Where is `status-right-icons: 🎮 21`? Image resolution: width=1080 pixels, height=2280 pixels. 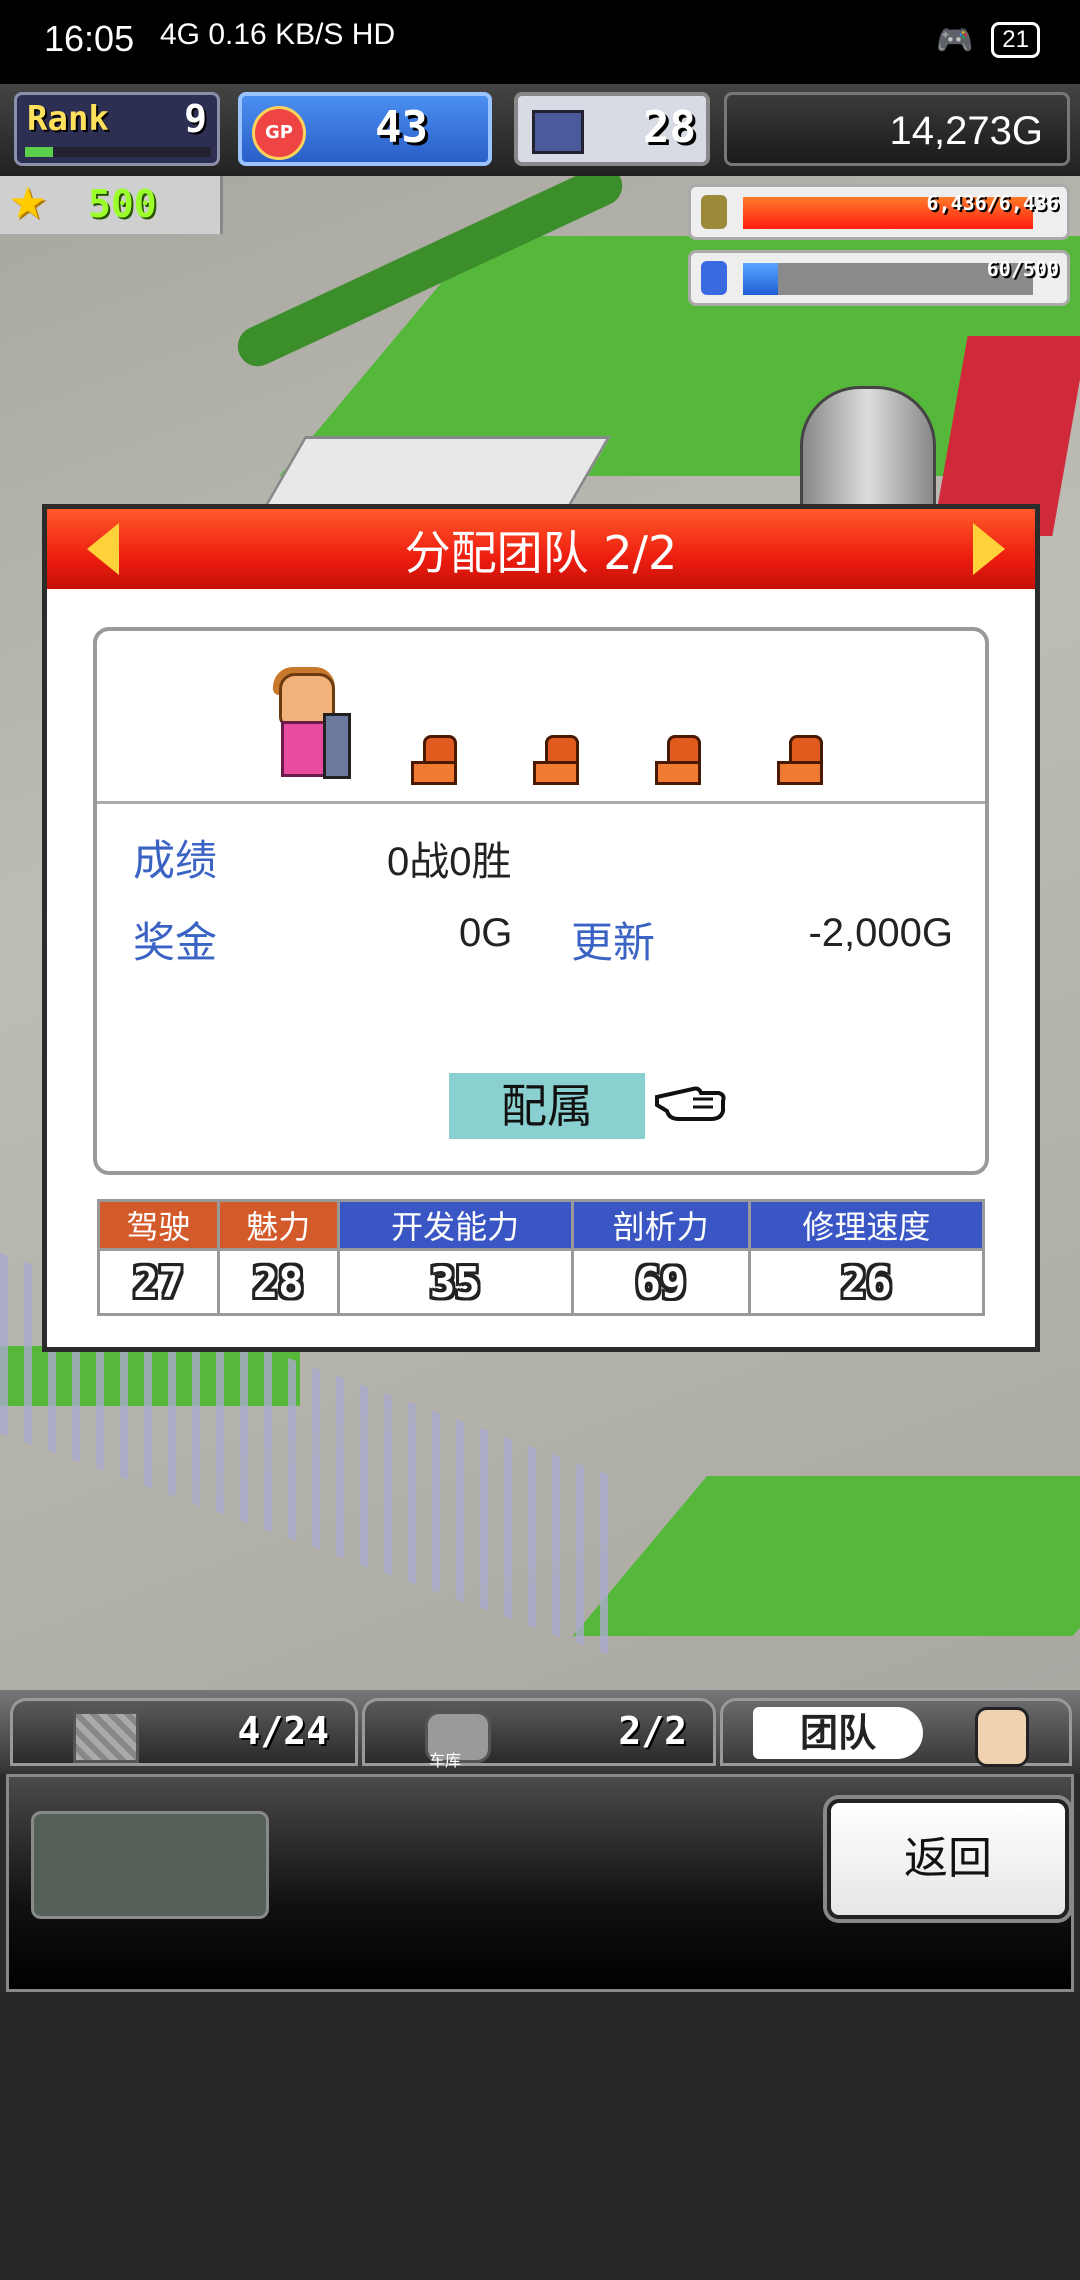
status-right-icons: 🎮 21 is located at coordinates (988, 40).